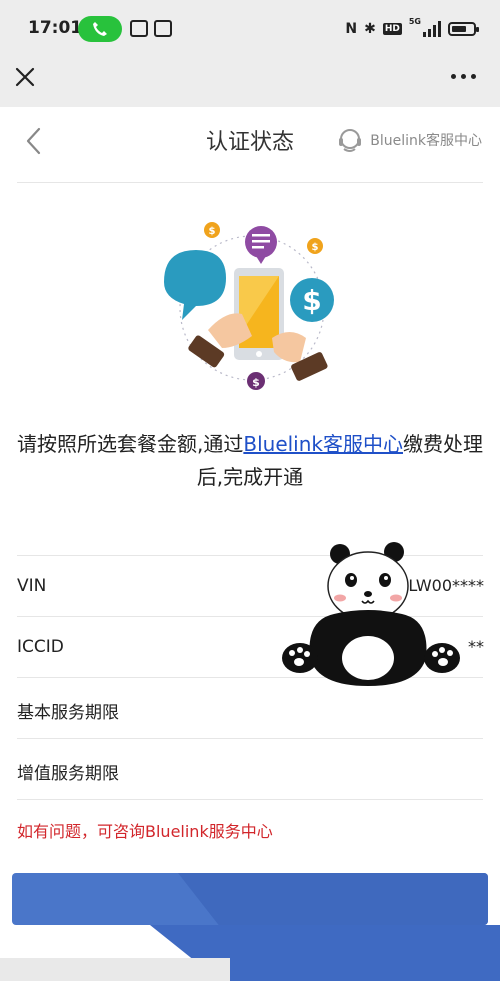 Image resolution: width=500 pixels, height=981 pixels. Describe the element at coordinates (32, 586) in the screenshot. I see `vin-label: VIN` at that location.